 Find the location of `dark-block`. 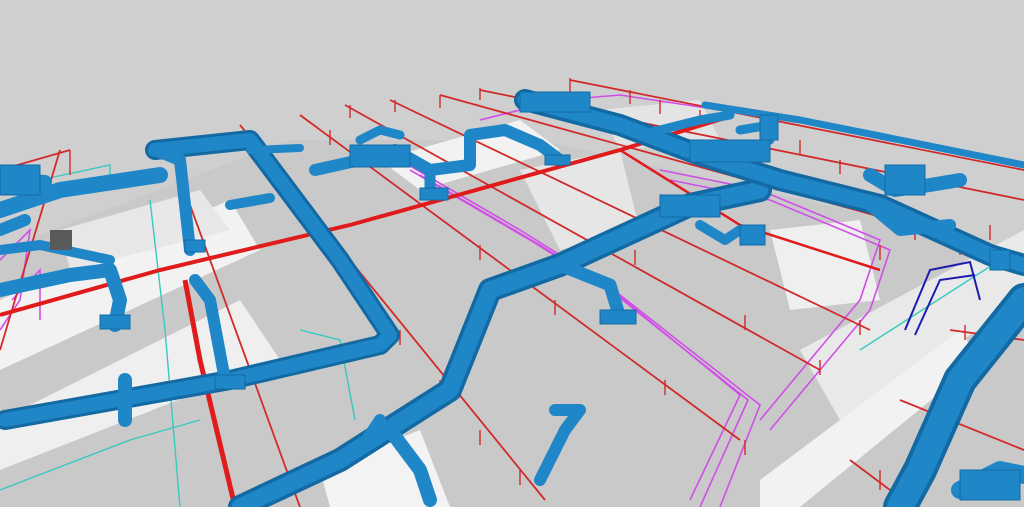

dark-block is located at coordinates (61, 240).